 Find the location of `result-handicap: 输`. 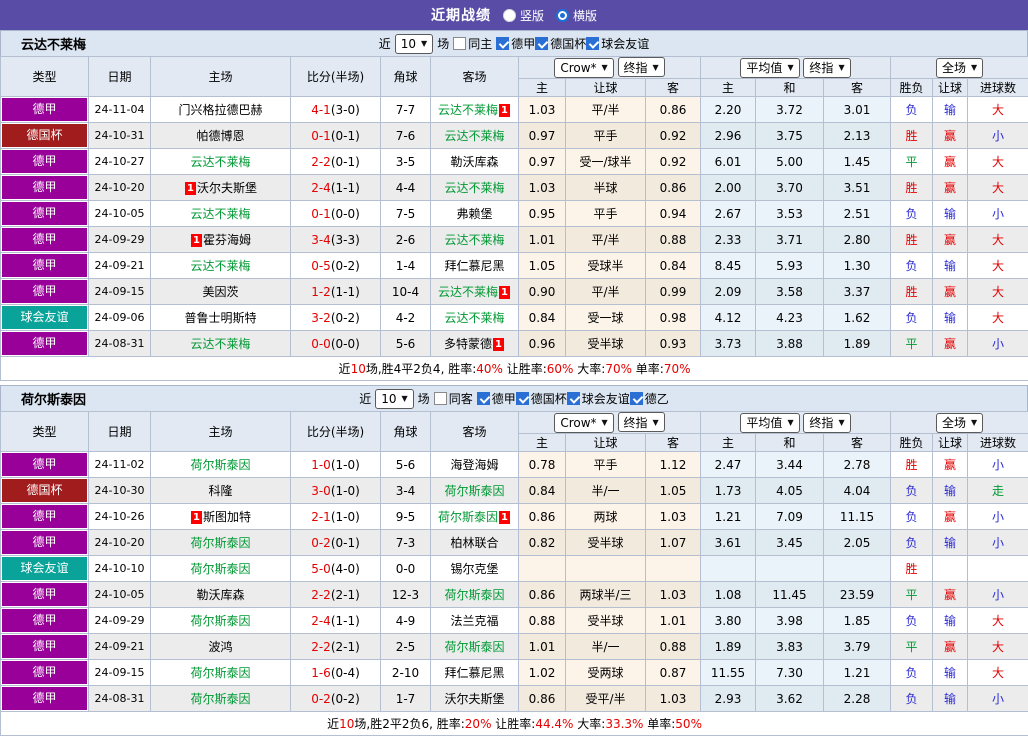

result-handicap: 输 is located at coordinates (950, 491).